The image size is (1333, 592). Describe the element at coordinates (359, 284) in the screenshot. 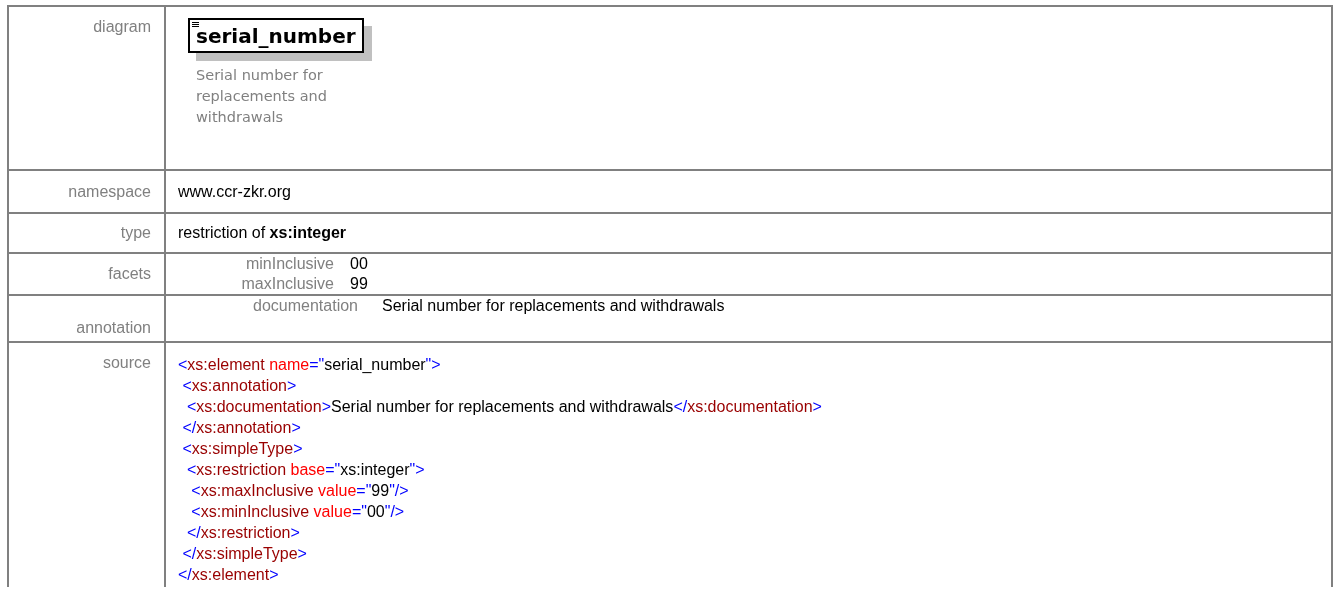

I see `facet-value: 99` at that location.